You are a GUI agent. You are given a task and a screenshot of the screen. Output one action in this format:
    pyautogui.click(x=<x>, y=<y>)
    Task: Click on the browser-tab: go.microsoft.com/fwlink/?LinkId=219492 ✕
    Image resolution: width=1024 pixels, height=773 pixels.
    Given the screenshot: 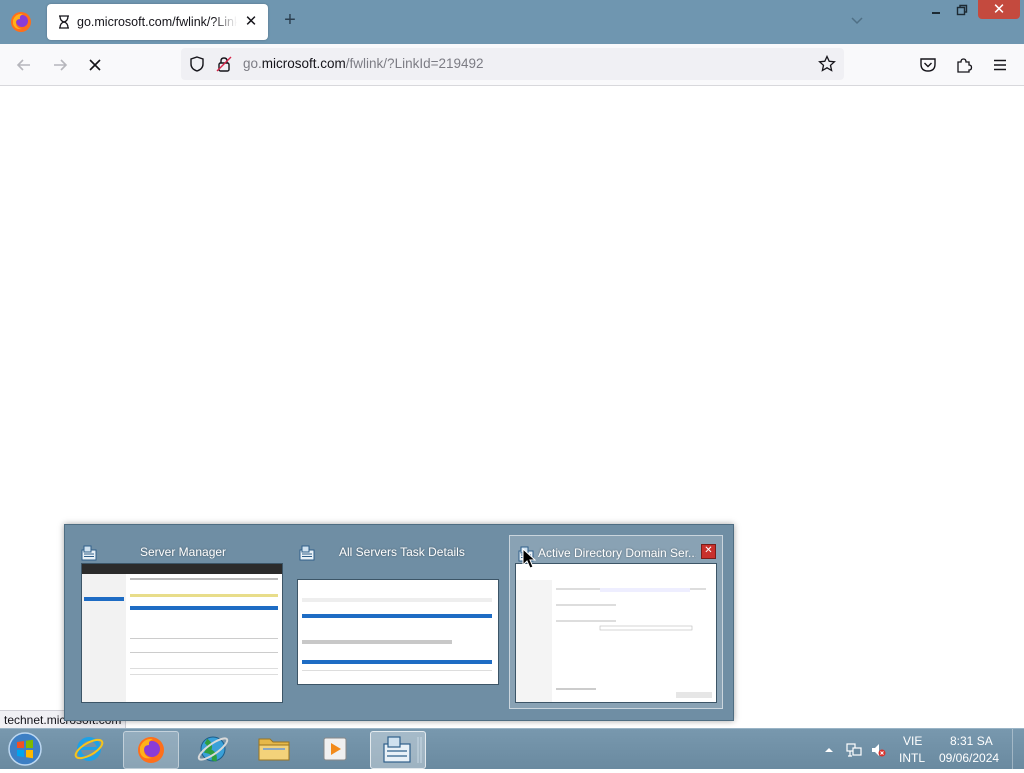 What is the action you would take?
    pyautogui.click(x=157, y=22)
    